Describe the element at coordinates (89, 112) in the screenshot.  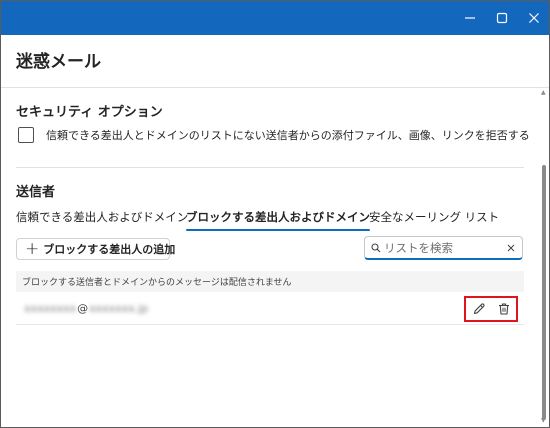
I see `security-options-title: セキュリティ オプション` at that location.